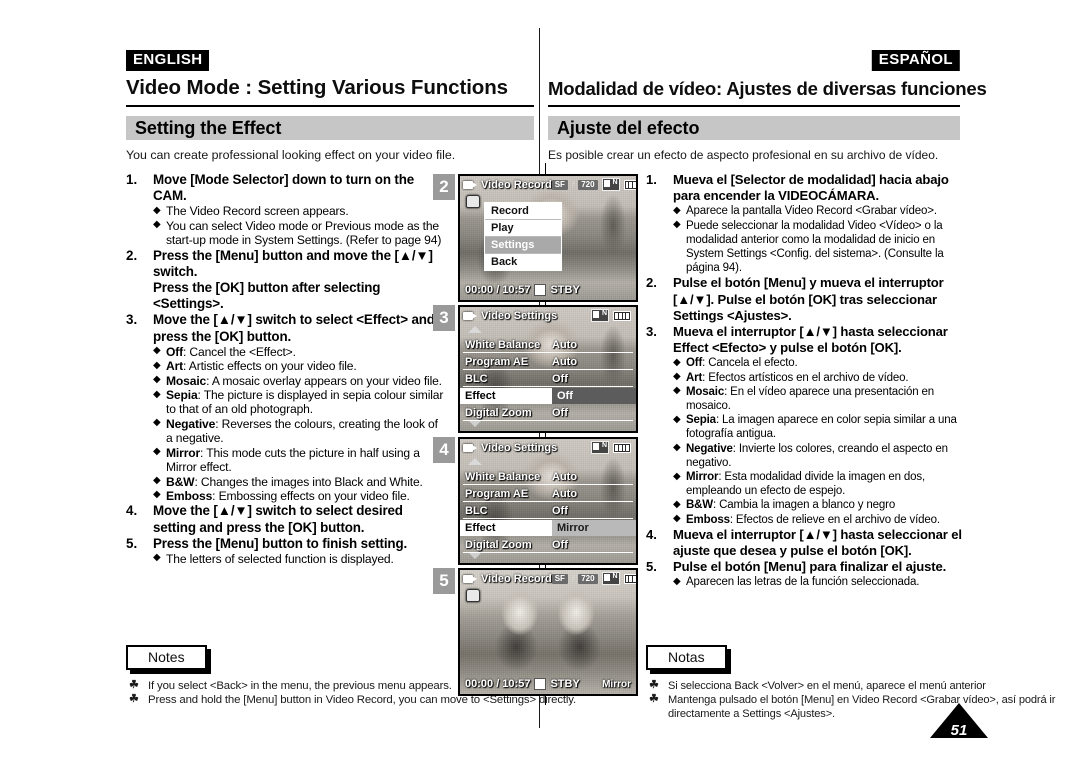 The width and height of the screenshot is (1080, 764). What do you see at coordinates (651, 179) in the screenshot?
I see `step-number: 1.` at bounding box center [651, 179].